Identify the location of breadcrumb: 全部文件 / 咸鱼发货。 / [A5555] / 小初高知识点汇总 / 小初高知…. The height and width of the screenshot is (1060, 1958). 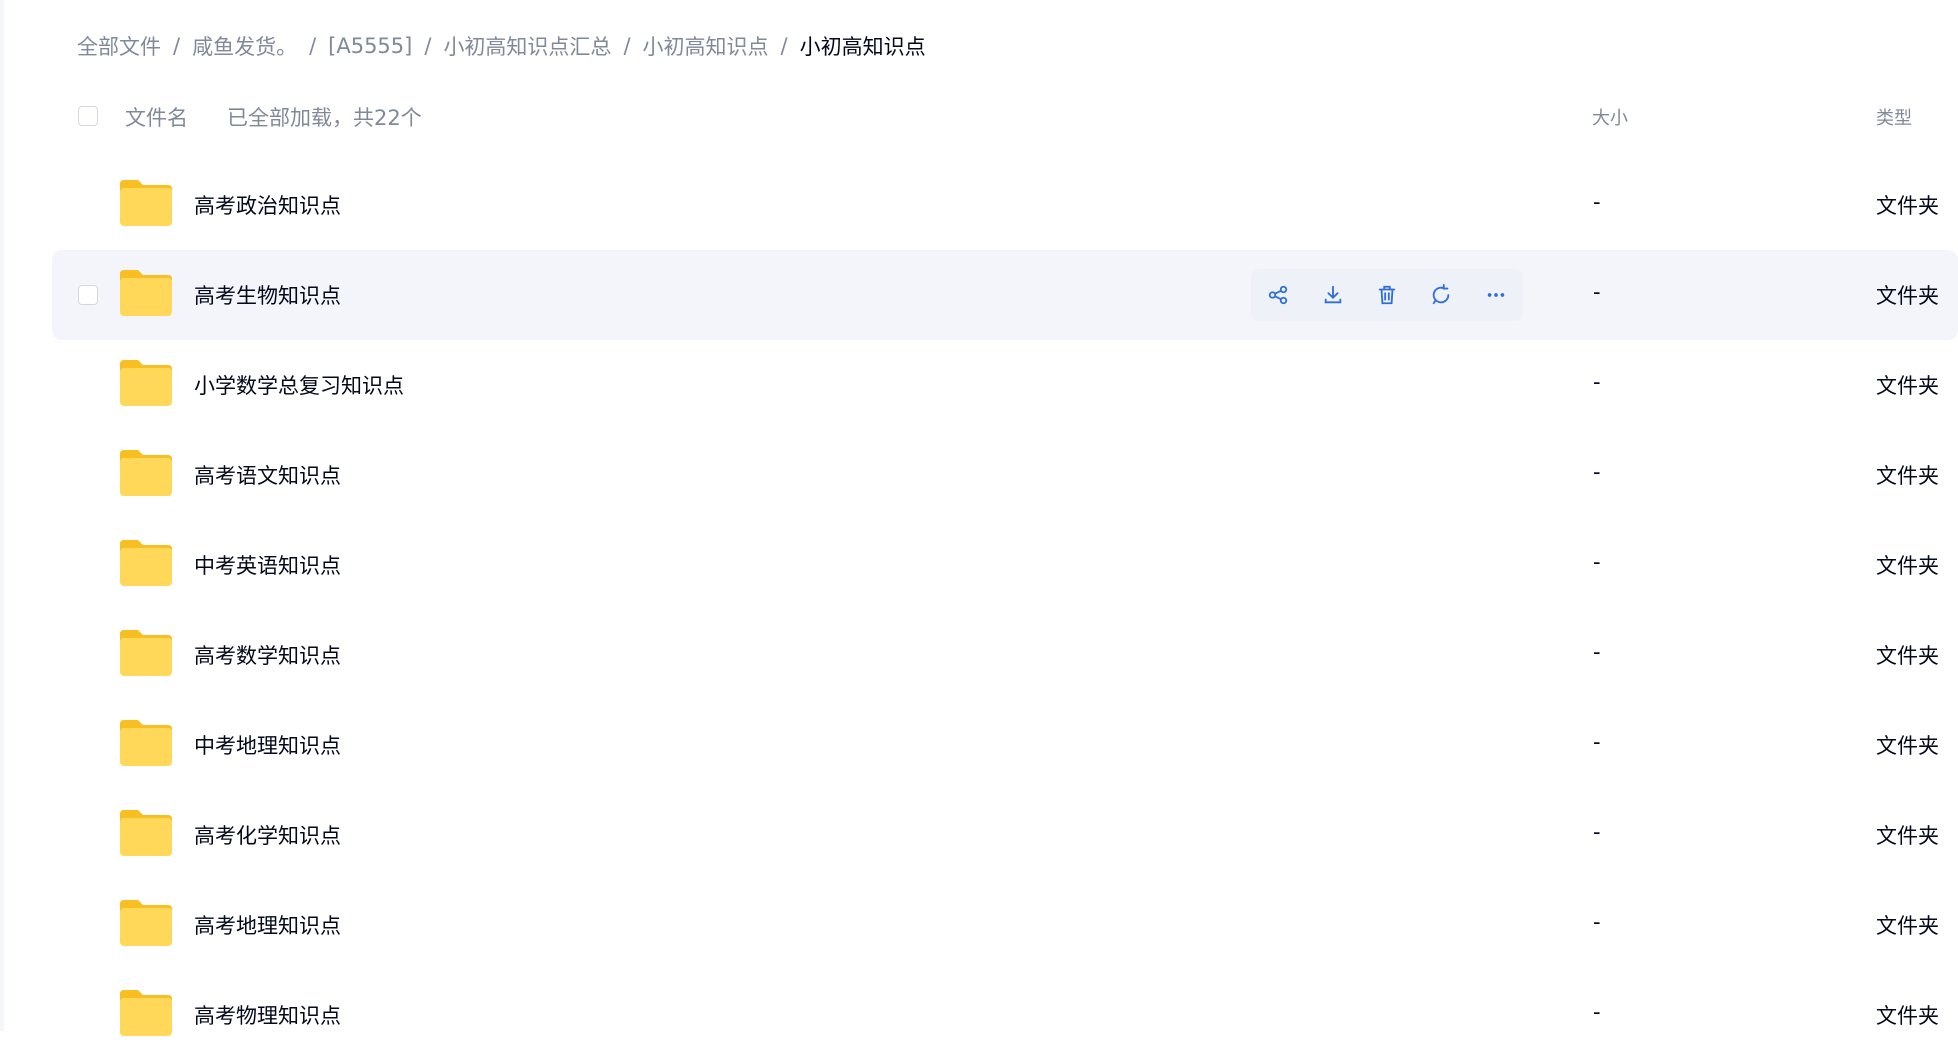
(501, 46).